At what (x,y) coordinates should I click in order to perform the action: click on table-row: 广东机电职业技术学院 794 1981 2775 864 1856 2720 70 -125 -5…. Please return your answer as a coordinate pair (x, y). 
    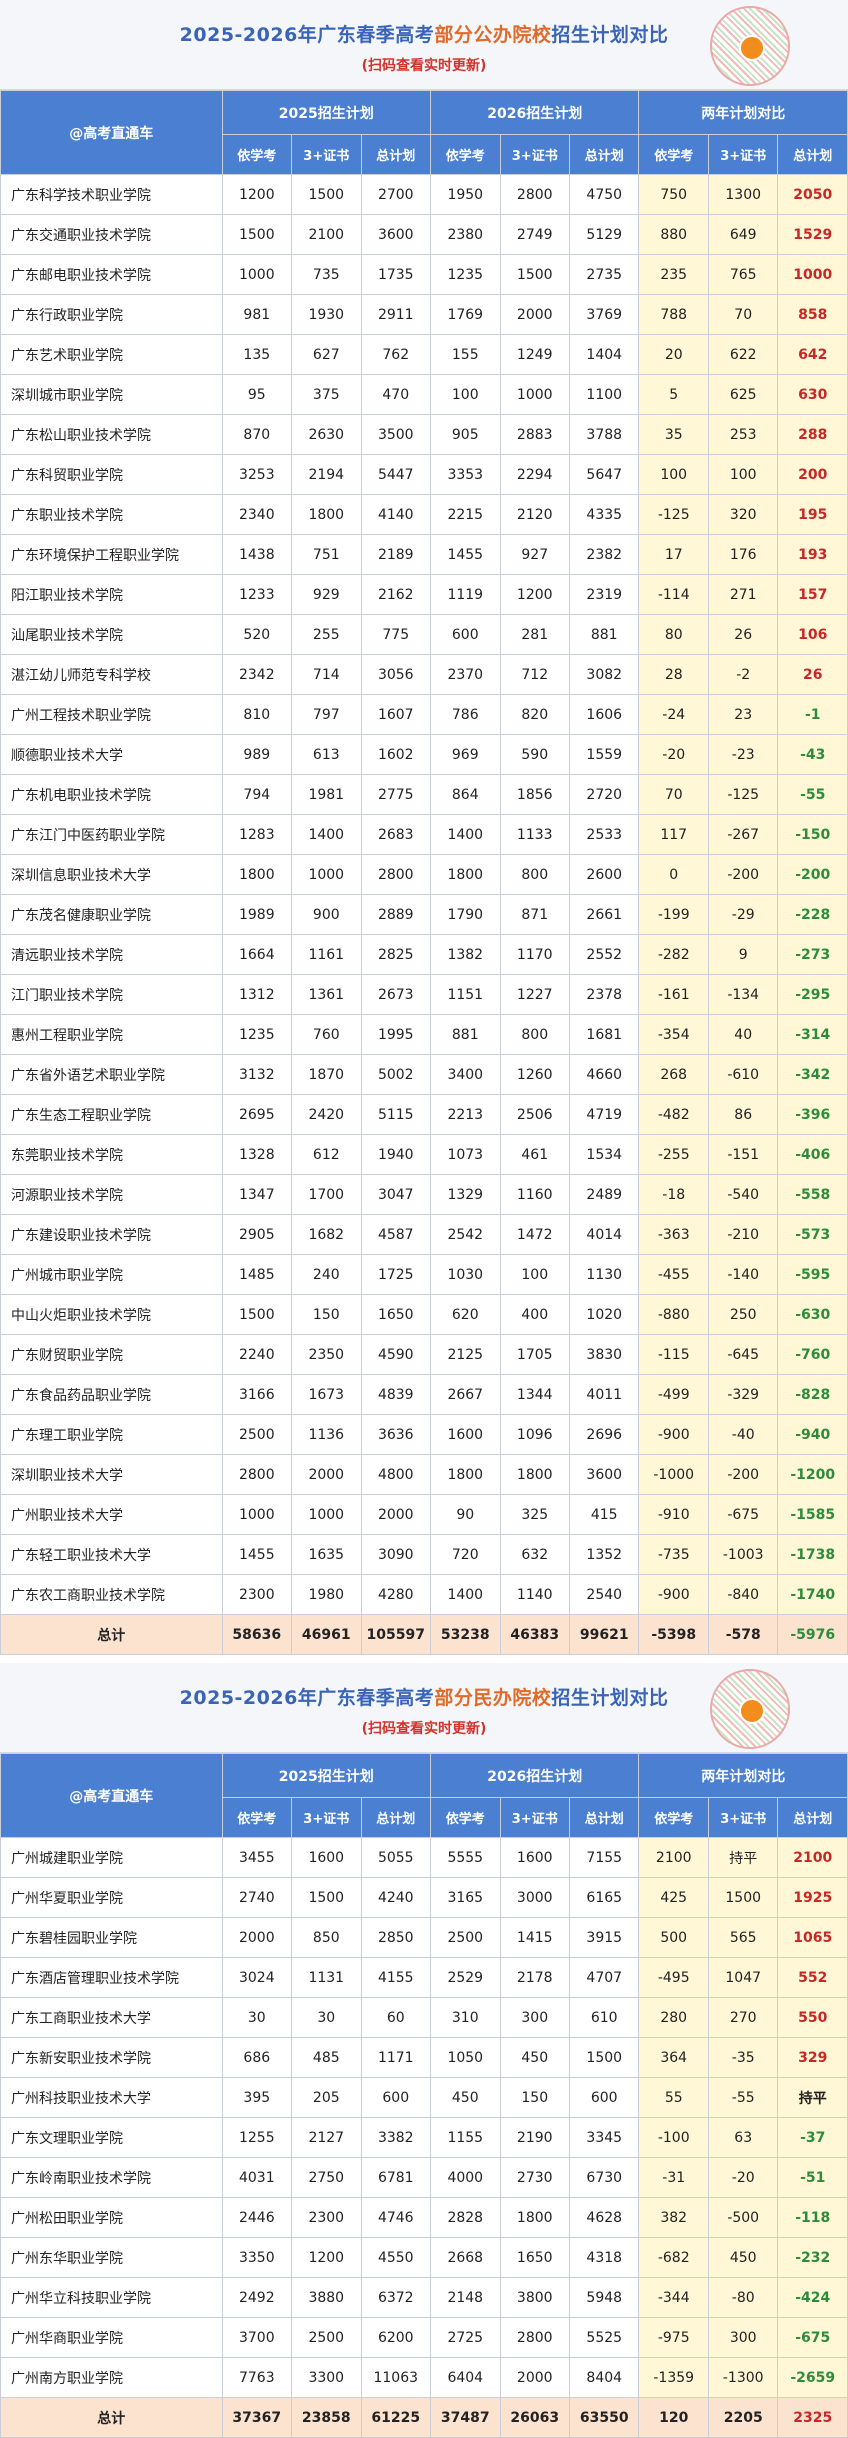
    Looking at the image, I should click on (424, 794).